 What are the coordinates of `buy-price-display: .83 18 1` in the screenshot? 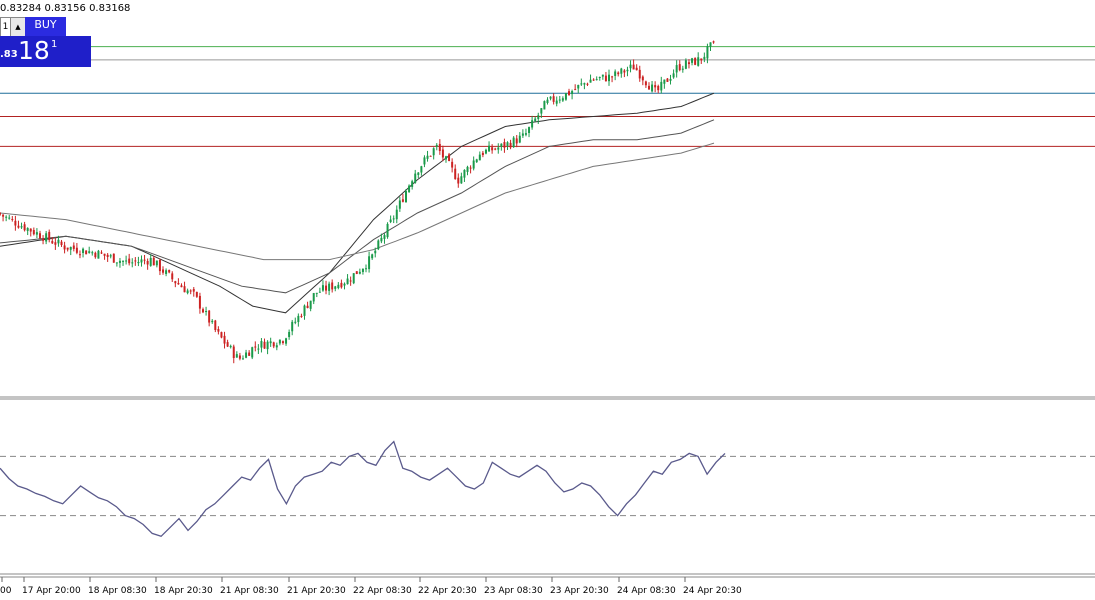 It's located at (45, 51).